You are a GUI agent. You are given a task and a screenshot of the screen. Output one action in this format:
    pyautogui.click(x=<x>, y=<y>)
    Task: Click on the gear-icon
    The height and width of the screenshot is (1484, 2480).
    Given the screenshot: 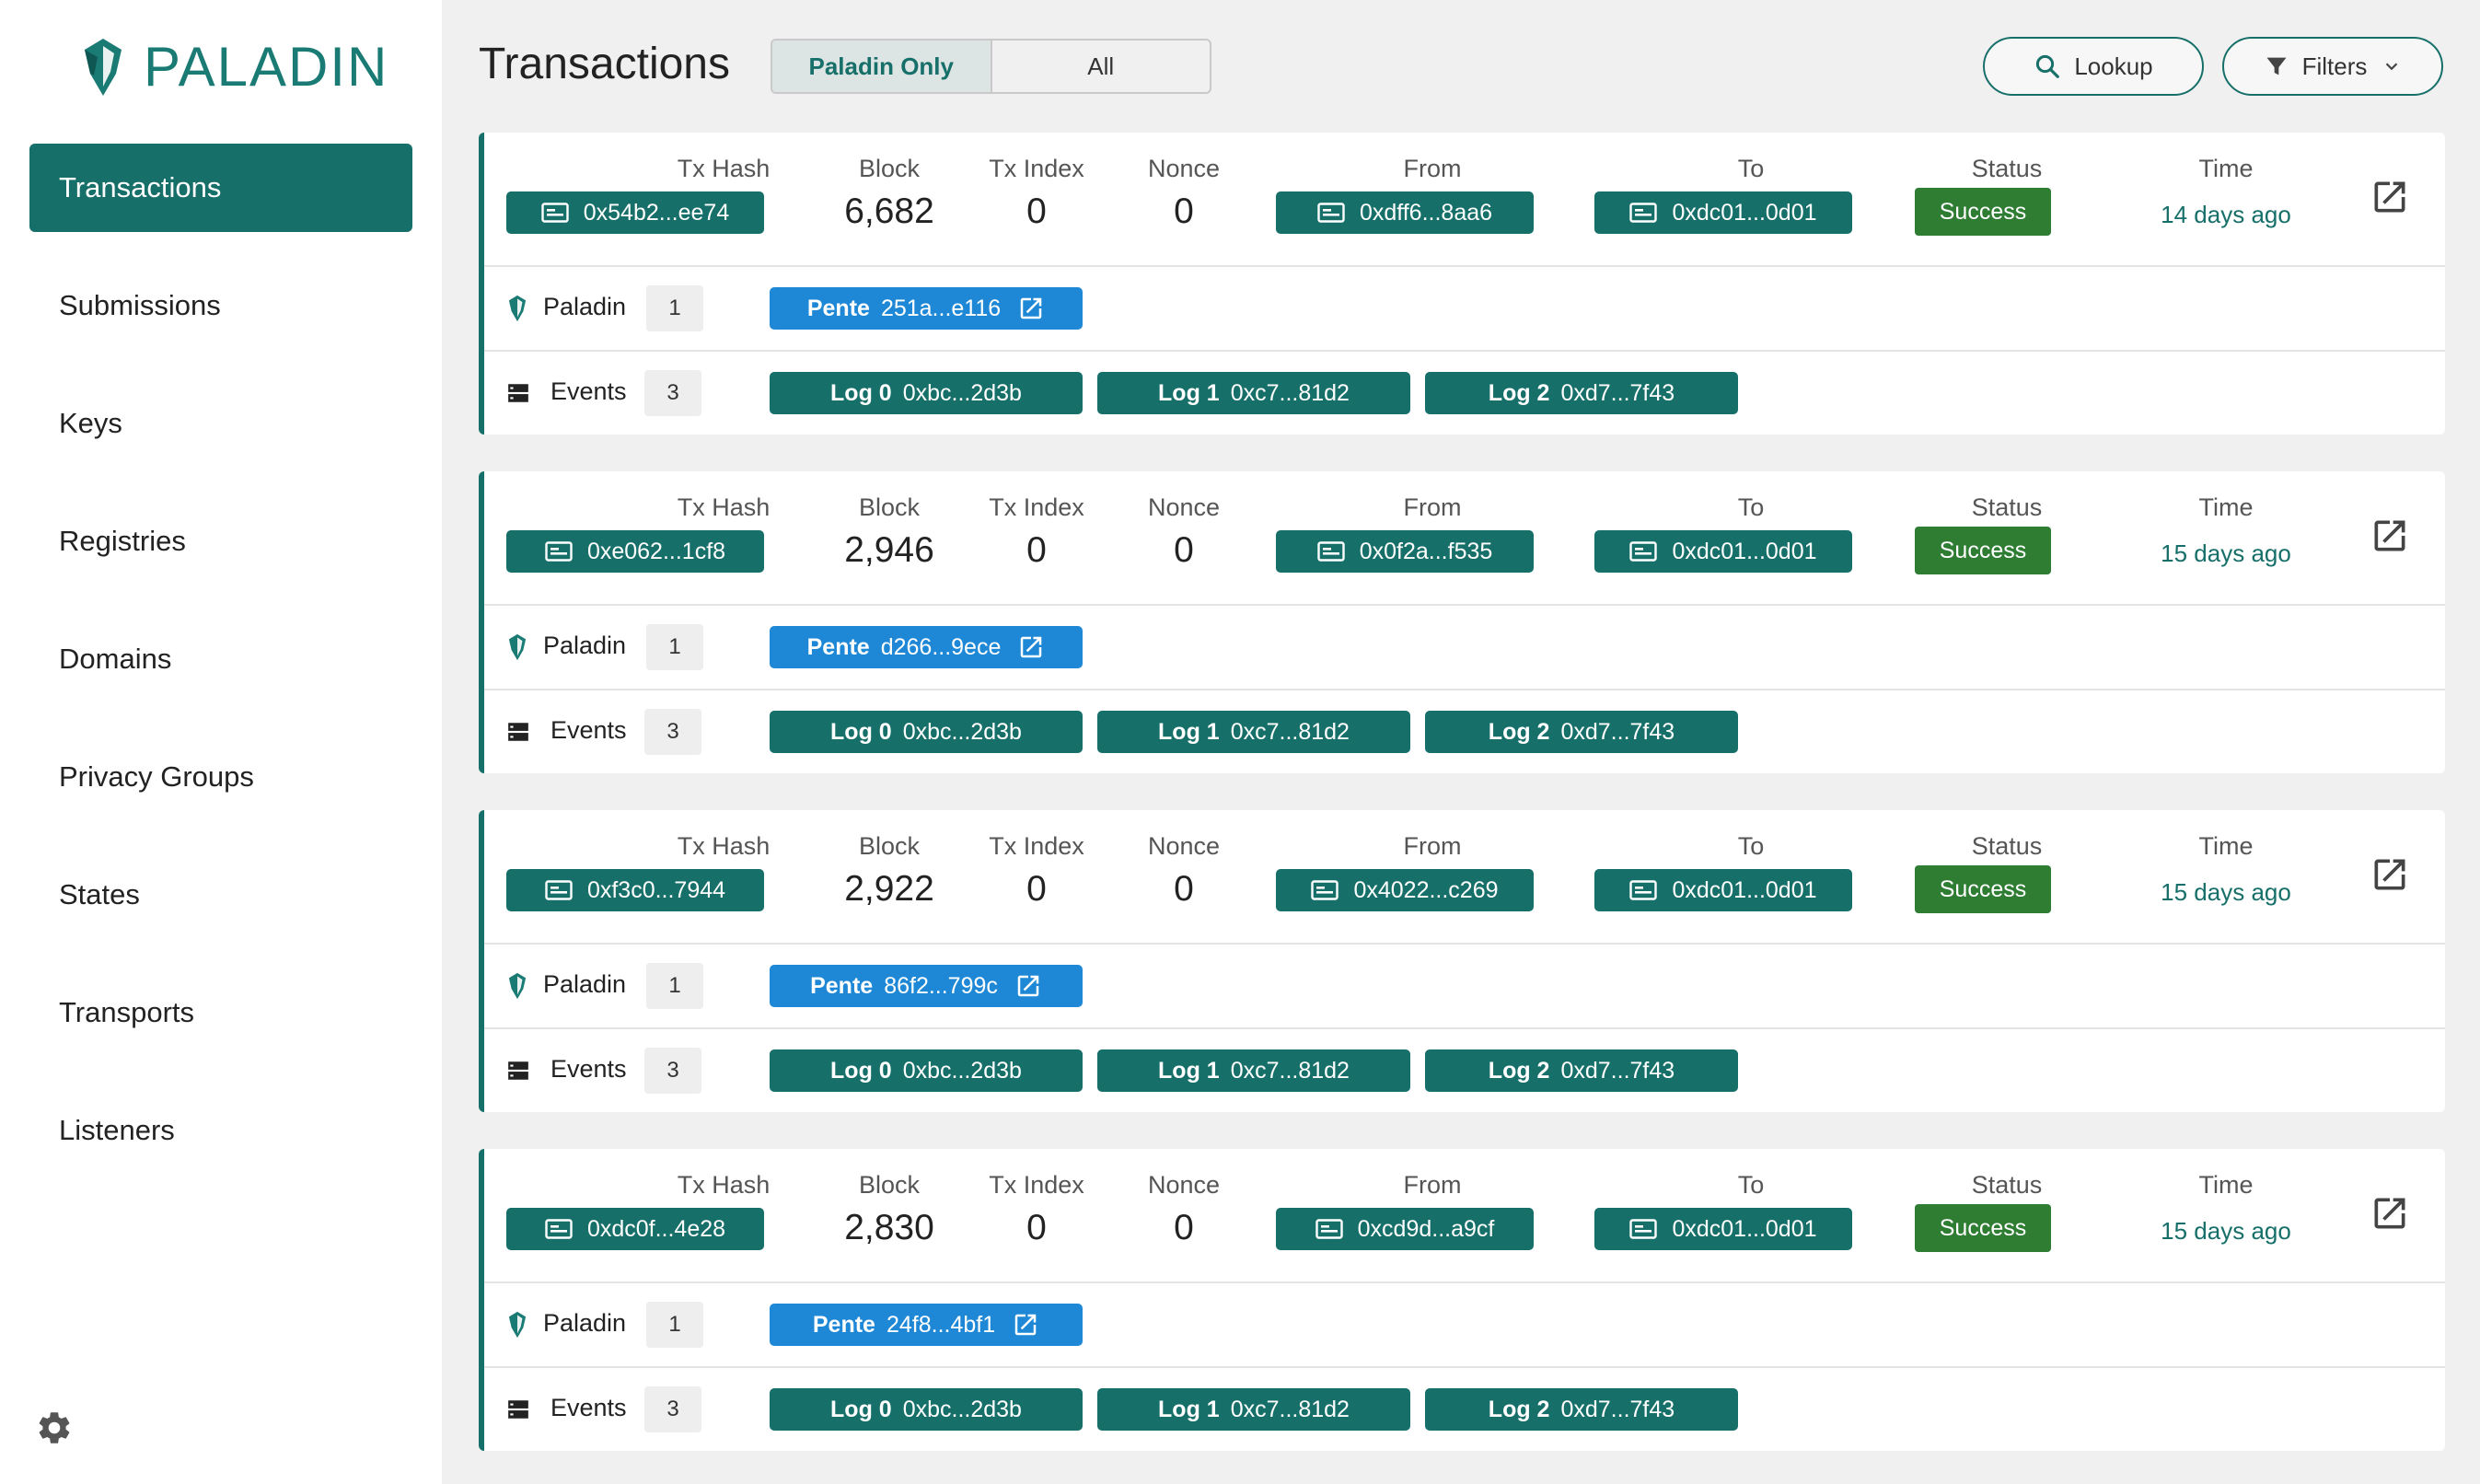 What is the action you would take?
    pyautogui.click(x=54, y=1428)
    